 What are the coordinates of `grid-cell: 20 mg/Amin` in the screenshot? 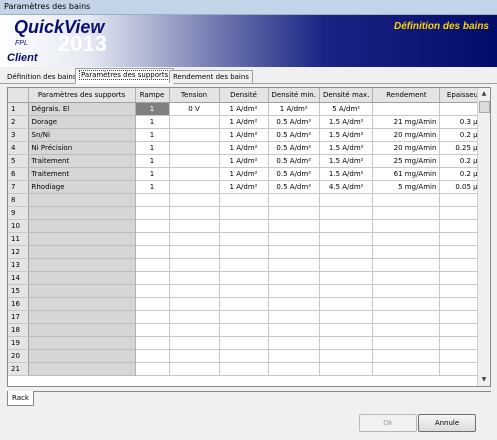 It's located at (406, 148).